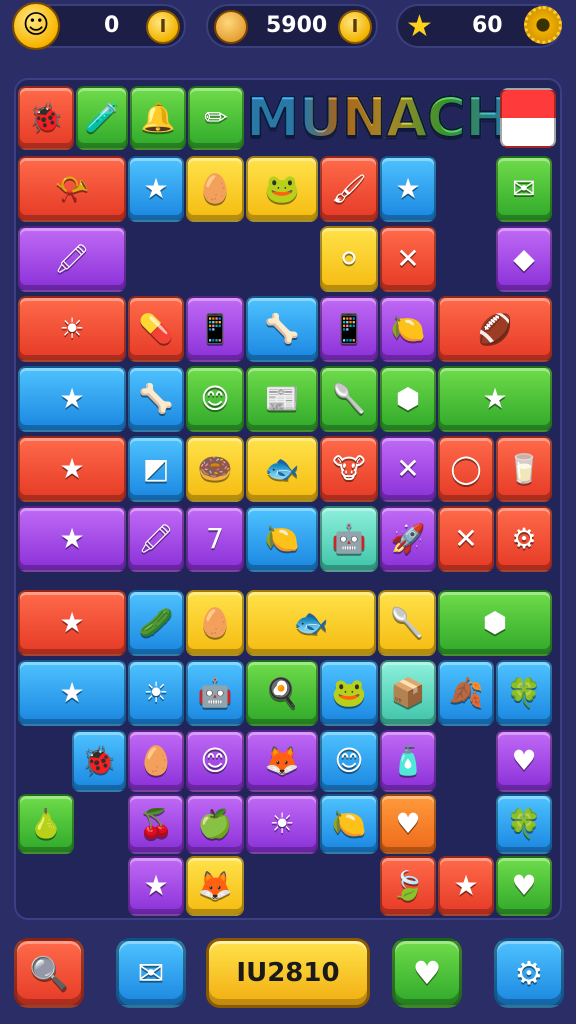  I want to click on egg-icon: 🥚, so click(215, 188).